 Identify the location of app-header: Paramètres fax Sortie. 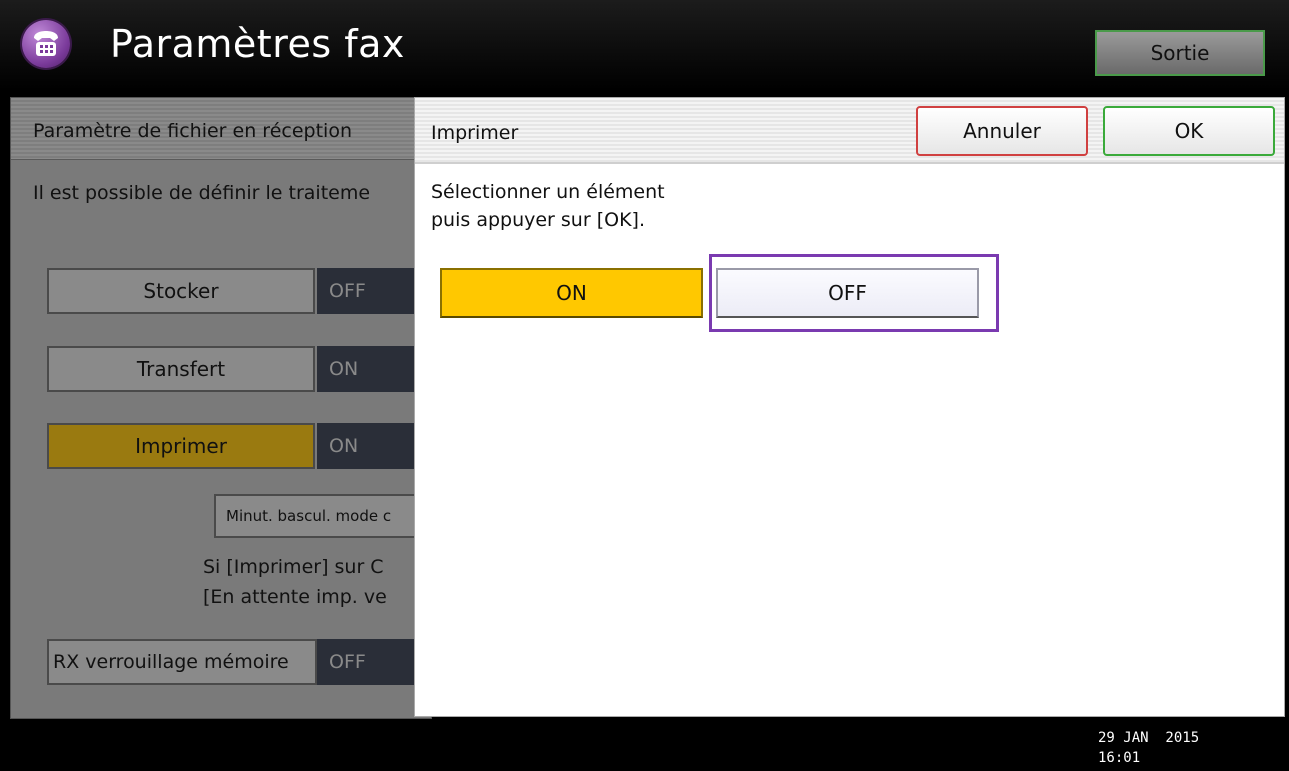
(644, 45).